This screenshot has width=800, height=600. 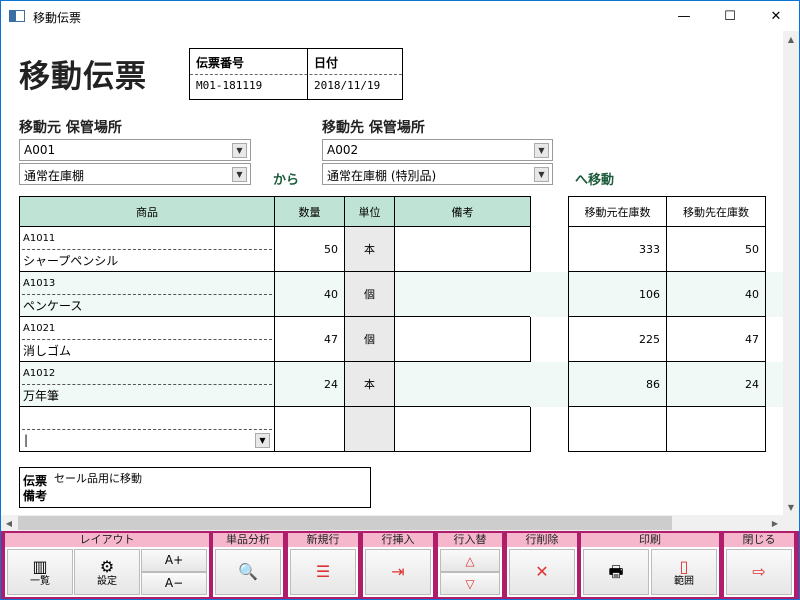 I want to click on delete-row-button: ✕, so click(x=542, y=572).